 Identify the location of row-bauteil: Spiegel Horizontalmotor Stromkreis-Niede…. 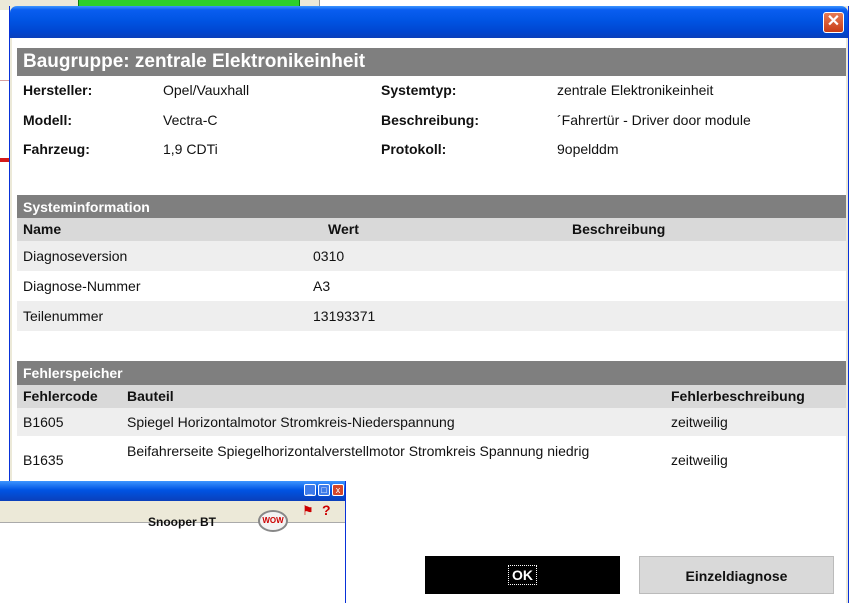
(291, 422).